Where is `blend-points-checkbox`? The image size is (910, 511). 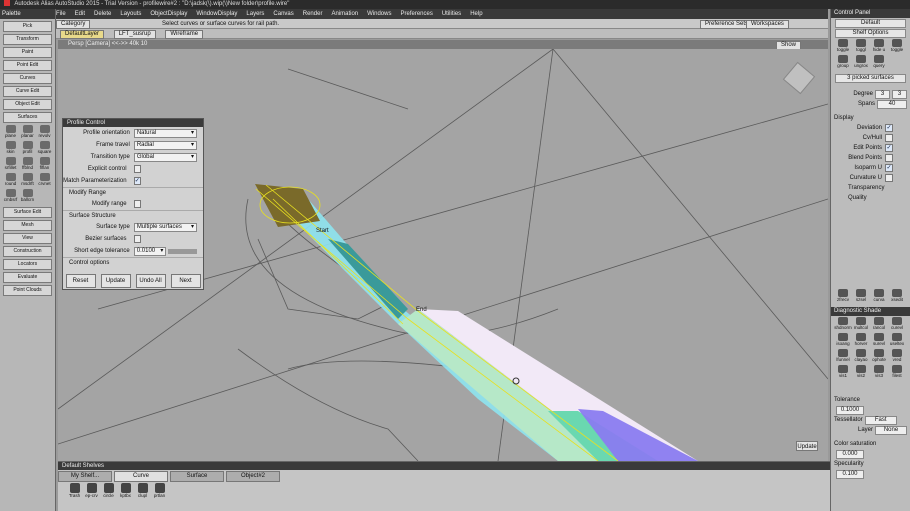 blend-points-checkbox is located at coordinates (889, 158).